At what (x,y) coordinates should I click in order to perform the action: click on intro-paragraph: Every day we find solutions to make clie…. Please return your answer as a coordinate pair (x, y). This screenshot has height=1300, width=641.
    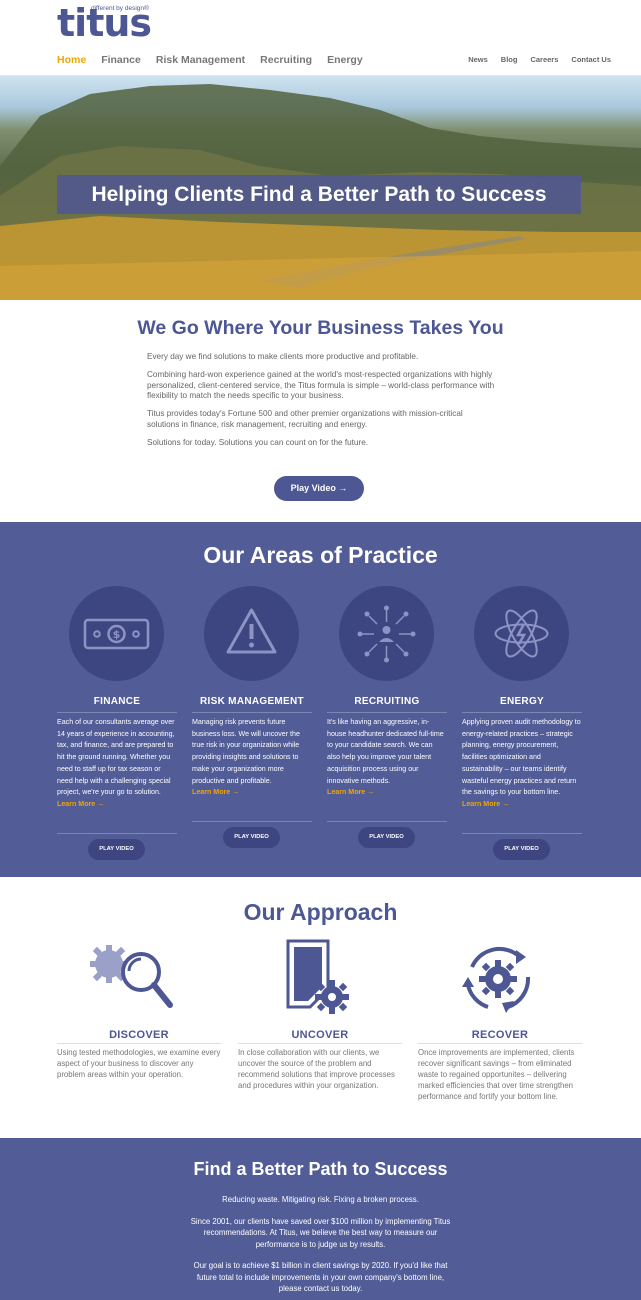
    Looking at the image, I should click on (283, 356).